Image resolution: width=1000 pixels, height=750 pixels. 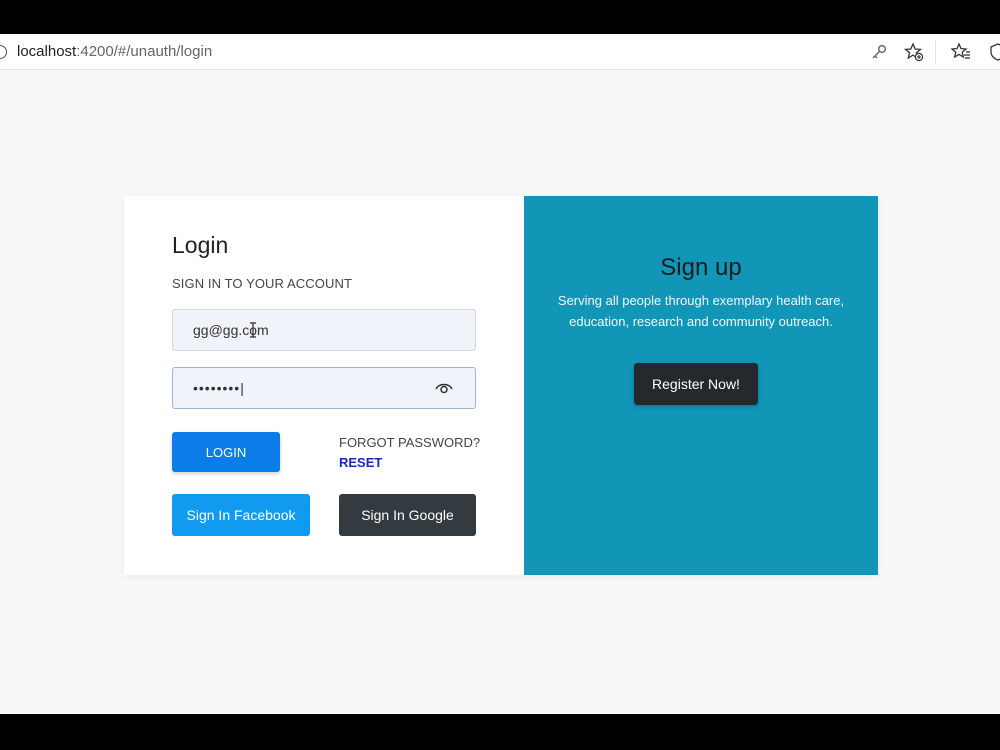 I want to click on email-field, so click(x=324, y=330).